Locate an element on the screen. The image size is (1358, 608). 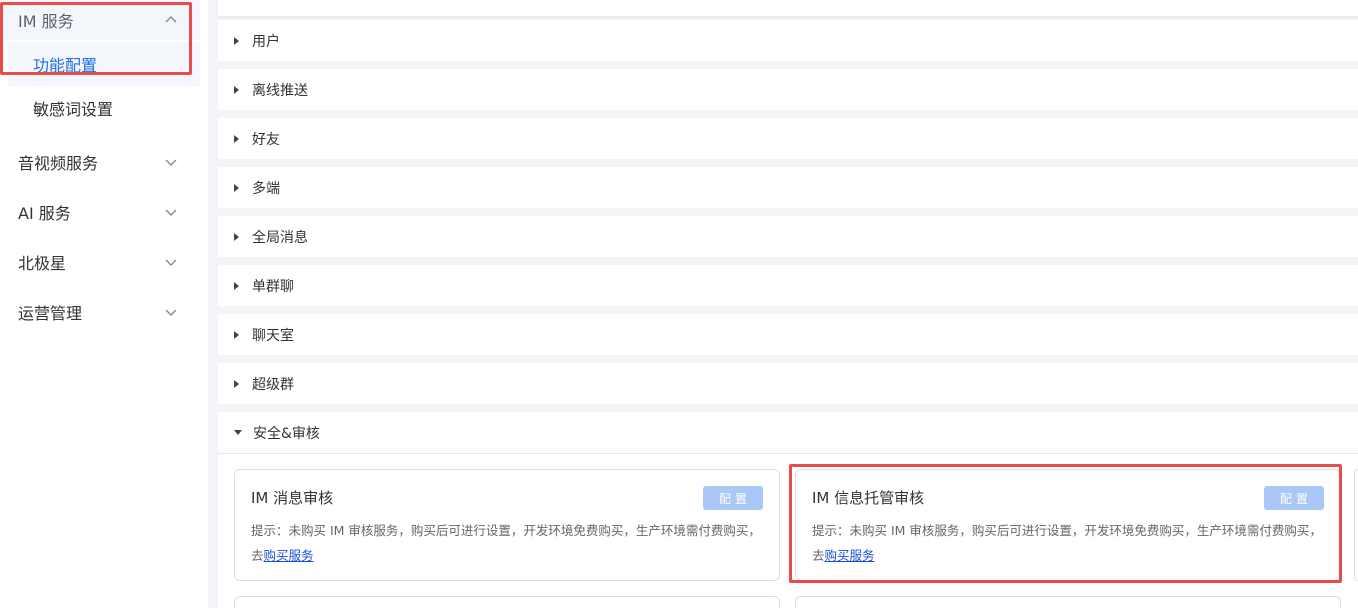
chevron-up-icon is located at coordinates (171, 19).